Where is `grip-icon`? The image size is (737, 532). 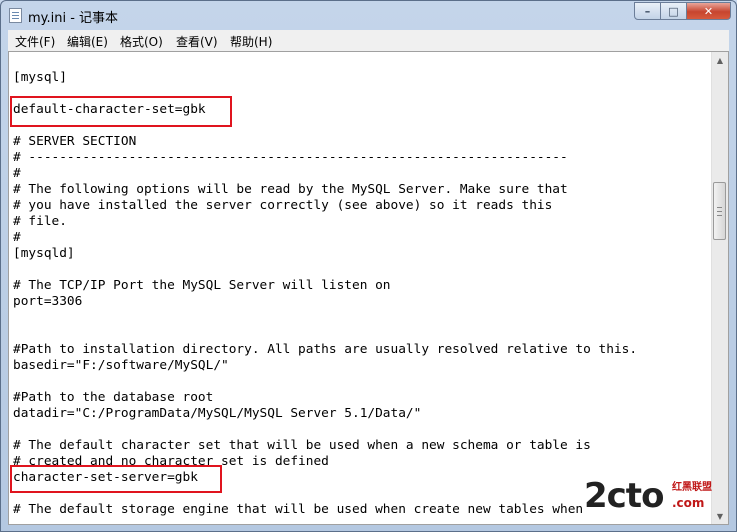
grip-icon is located at coordinates (719, 211).